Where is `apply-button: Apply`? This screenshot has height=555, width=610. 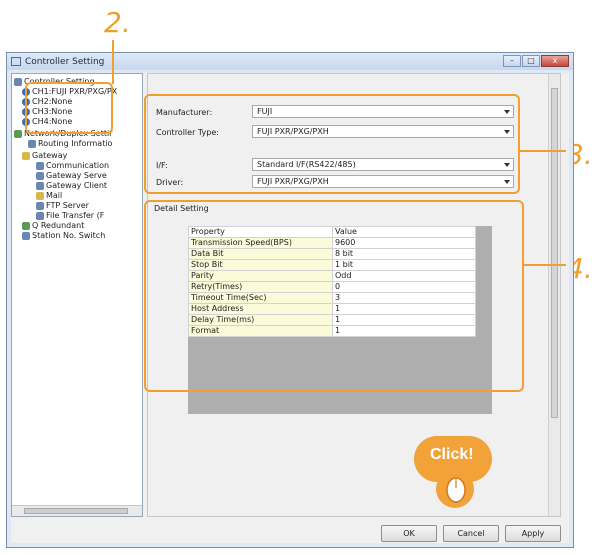 apply-button: Apply is located at coordinates (533, 533).